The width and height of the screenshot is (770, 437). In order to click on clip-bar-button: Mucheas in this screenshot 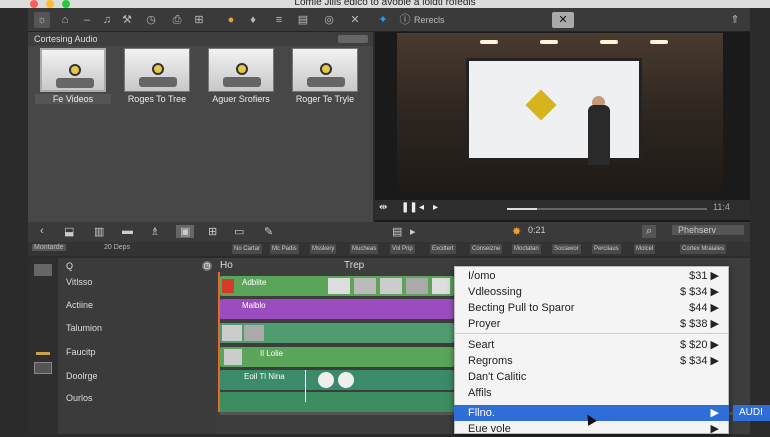, I will do `click(364, 249)`.